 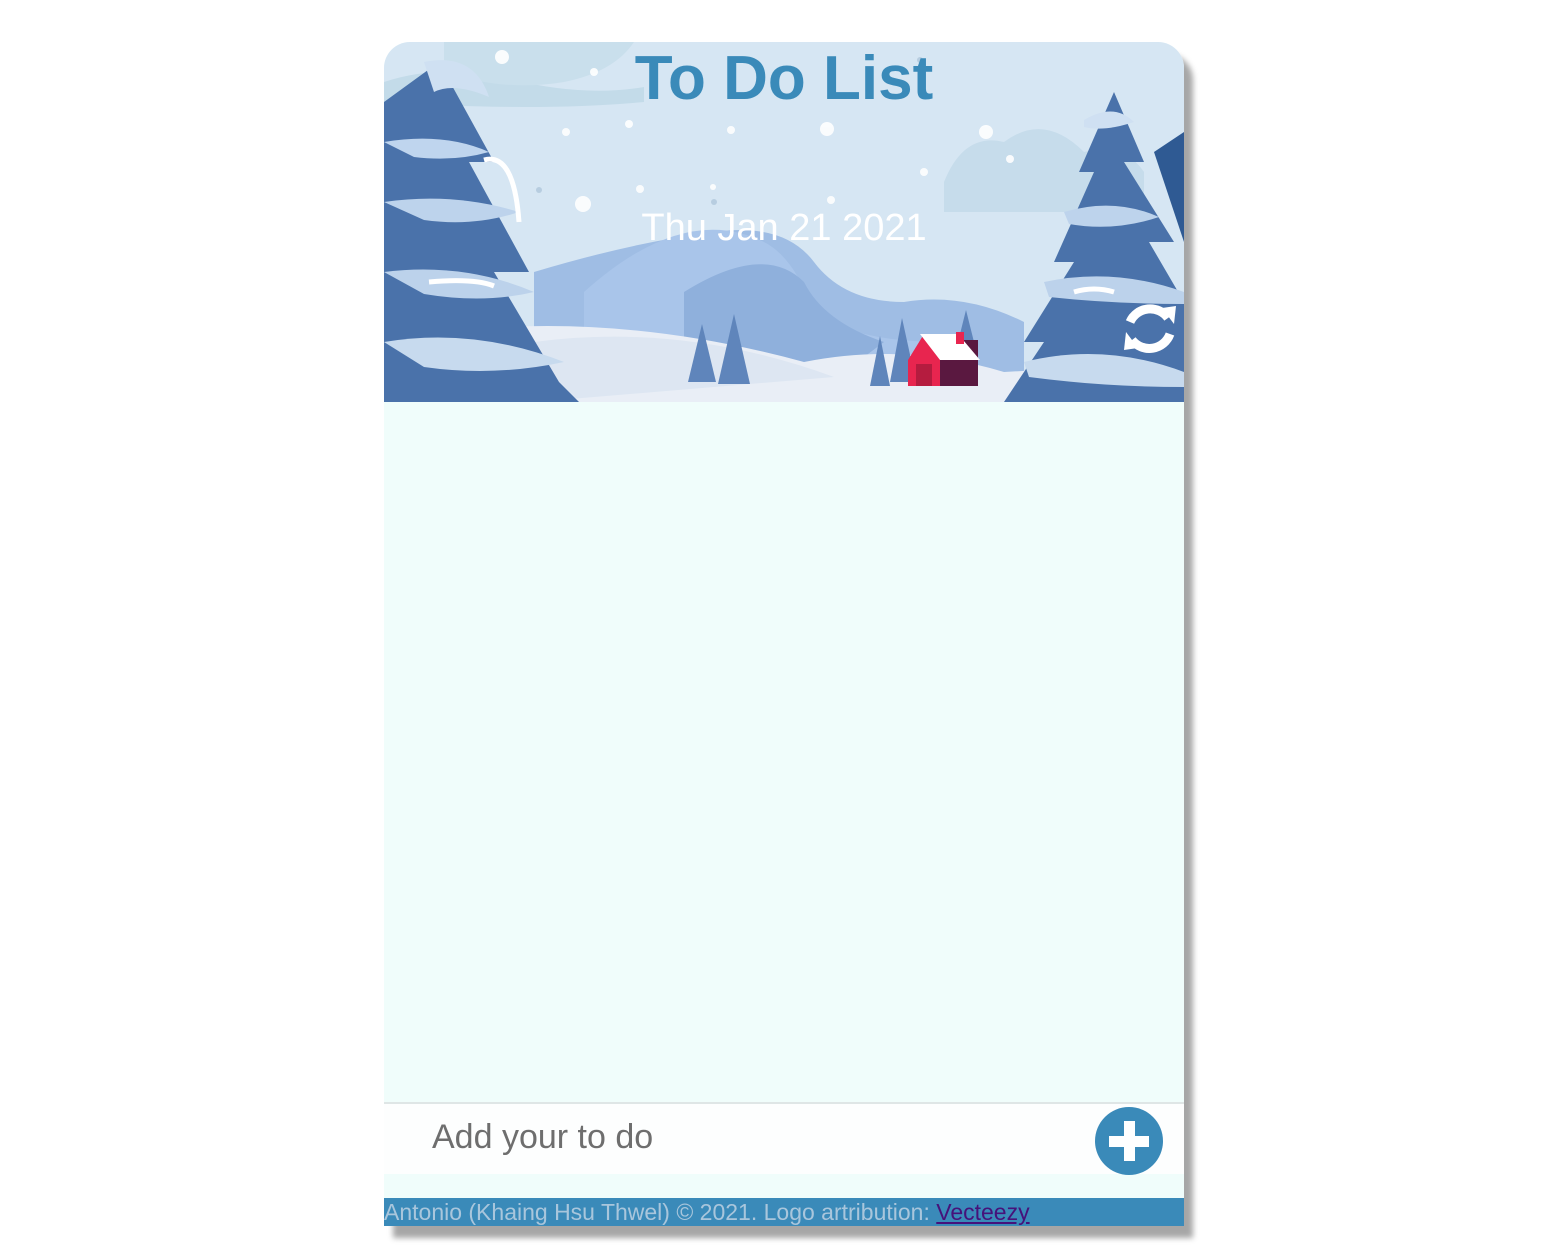 I want to click on add-todo-input, so click(x=752, y=1137).